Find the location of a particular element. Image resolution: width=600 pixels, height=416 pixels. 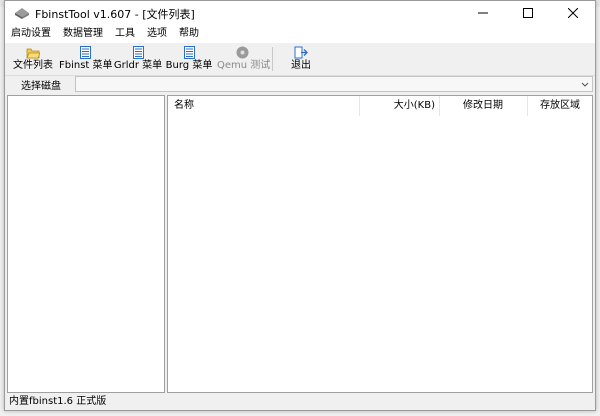

burg-menu-button: Burg 菜单 is located at coordinates (189, 59).